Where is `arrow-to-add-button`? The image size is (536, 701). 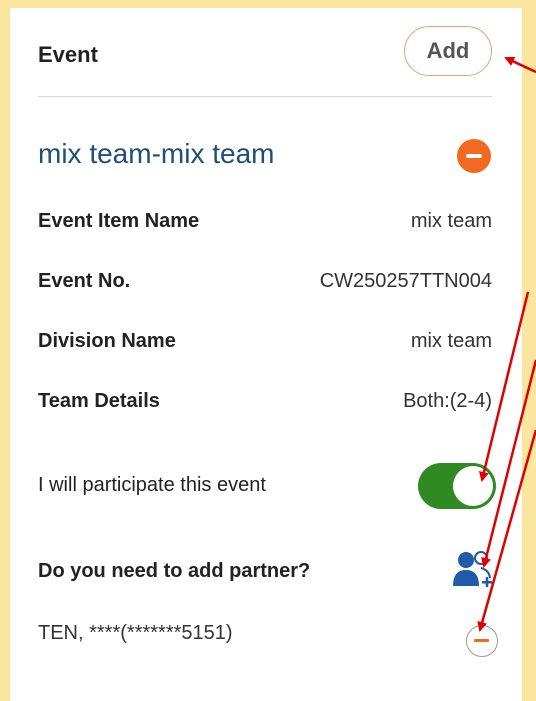 arrow-to-add-button is located at coordinates (520, 65).